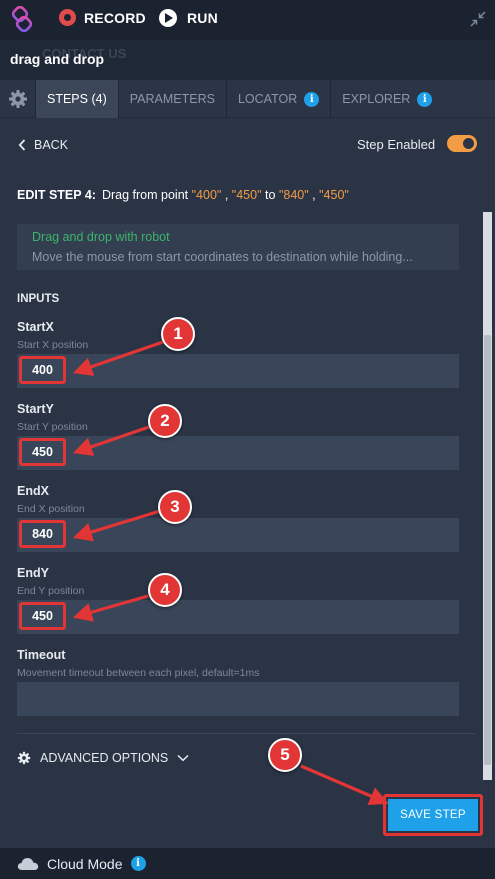 Image resolution: width=495 pixels, height=879 pixels. Describe the element at coordinates (202, 18) in the screenshot. I see `run-label: RUN` at that location.